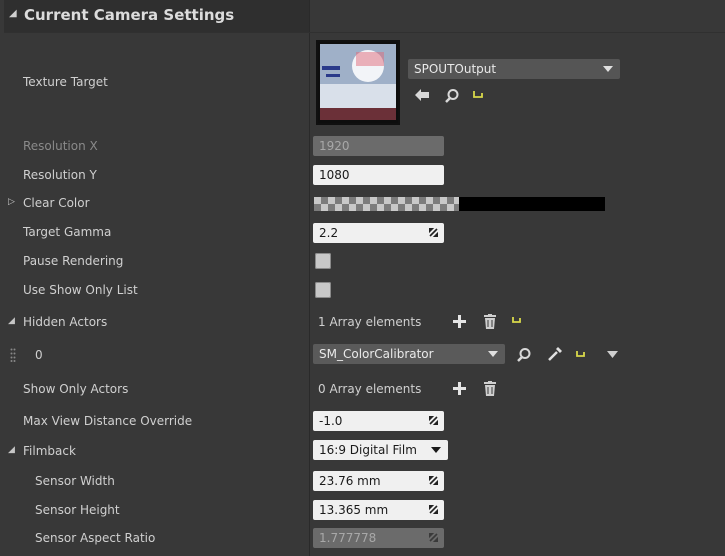  Describe the element at coordinates (350, 481) in the screenshot. I see `sensor-width-value: 23.76 mm` at that location.